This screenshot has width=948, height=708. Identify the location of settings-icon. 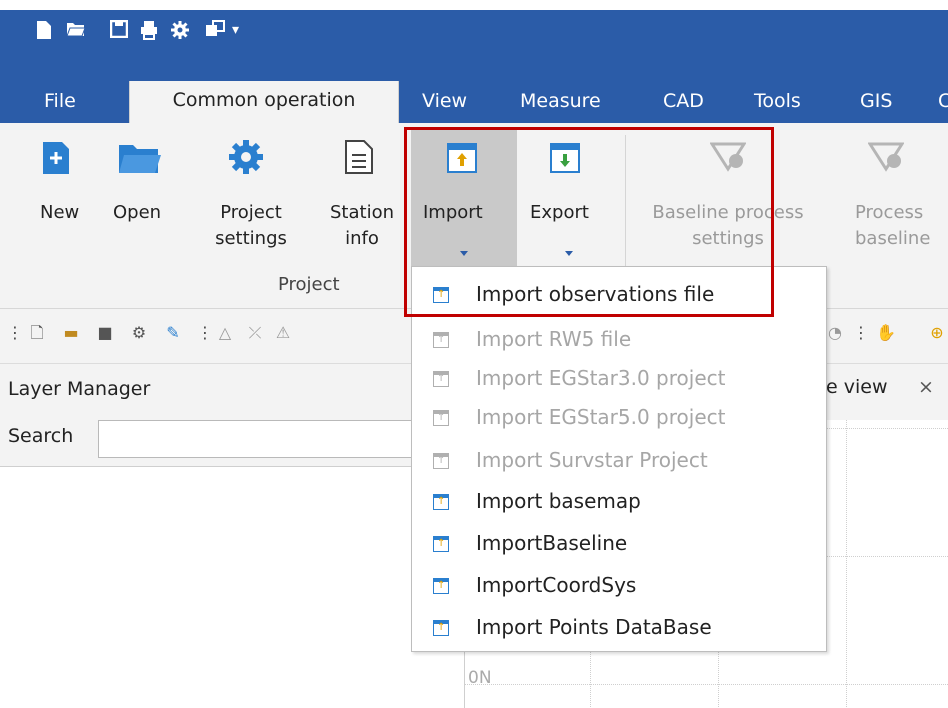
(180, 32).